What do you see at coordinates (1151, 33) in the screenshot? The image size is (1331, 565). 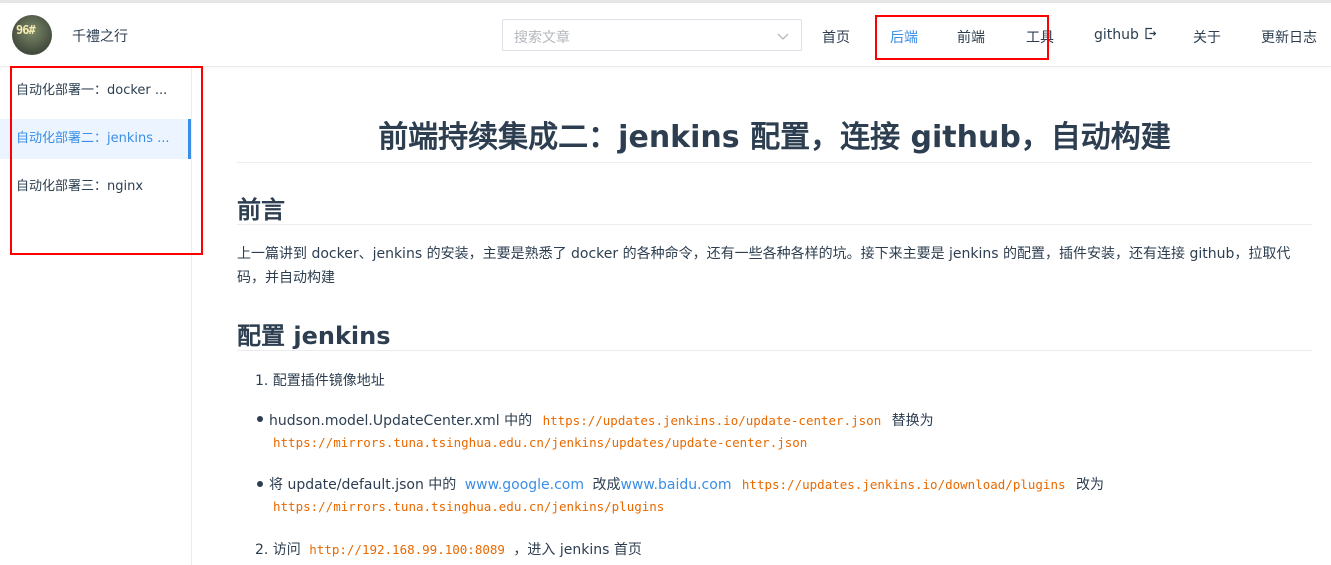 I see `external-link-icon` at bounding box center [1151, 33].